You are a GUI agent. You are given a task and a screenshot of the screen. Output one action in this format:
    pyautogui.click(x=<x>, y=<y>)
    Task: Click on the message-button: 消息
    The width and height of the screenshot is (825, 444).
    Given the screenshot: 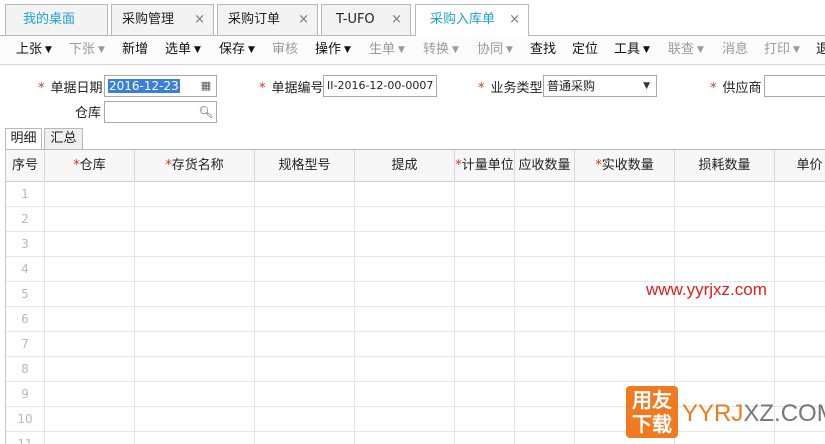 What is the action you would take?
    pyautogui.click(x=735, y=50)
    